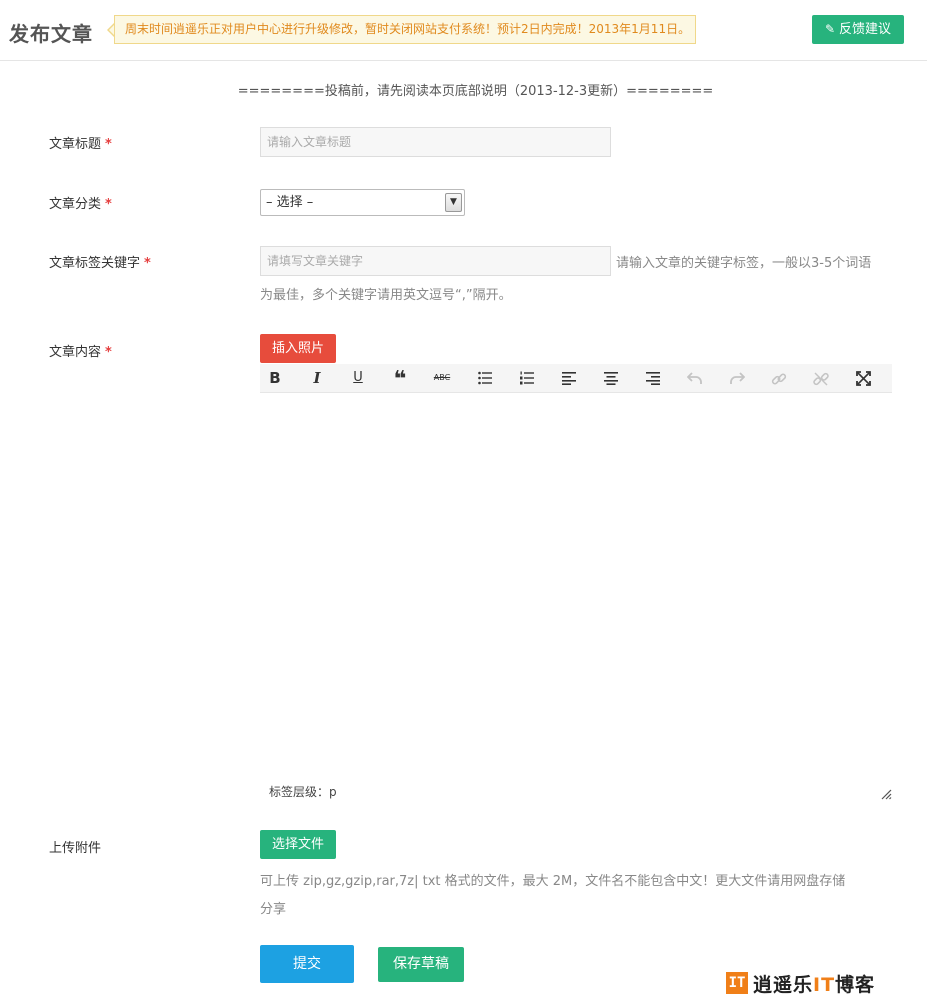 The image size is (927, 1002). Describe the element at coordinates (358, 378) in the screenshot. I see `underline-icon: U` at that location.